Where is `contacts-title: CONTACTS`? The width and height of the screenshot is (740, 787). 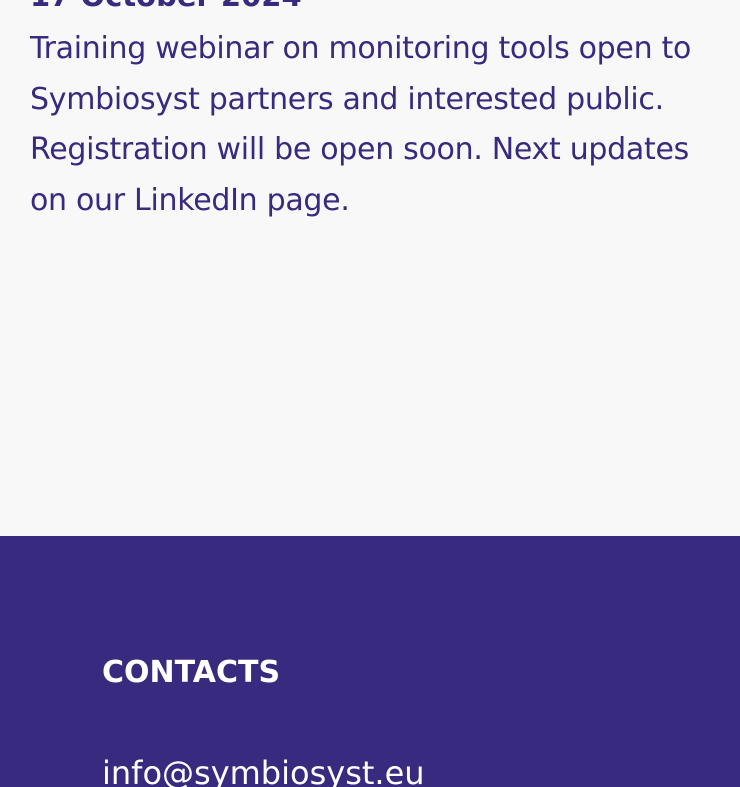 contacts-title: CONTACTS is located at coordinates (191, 672).